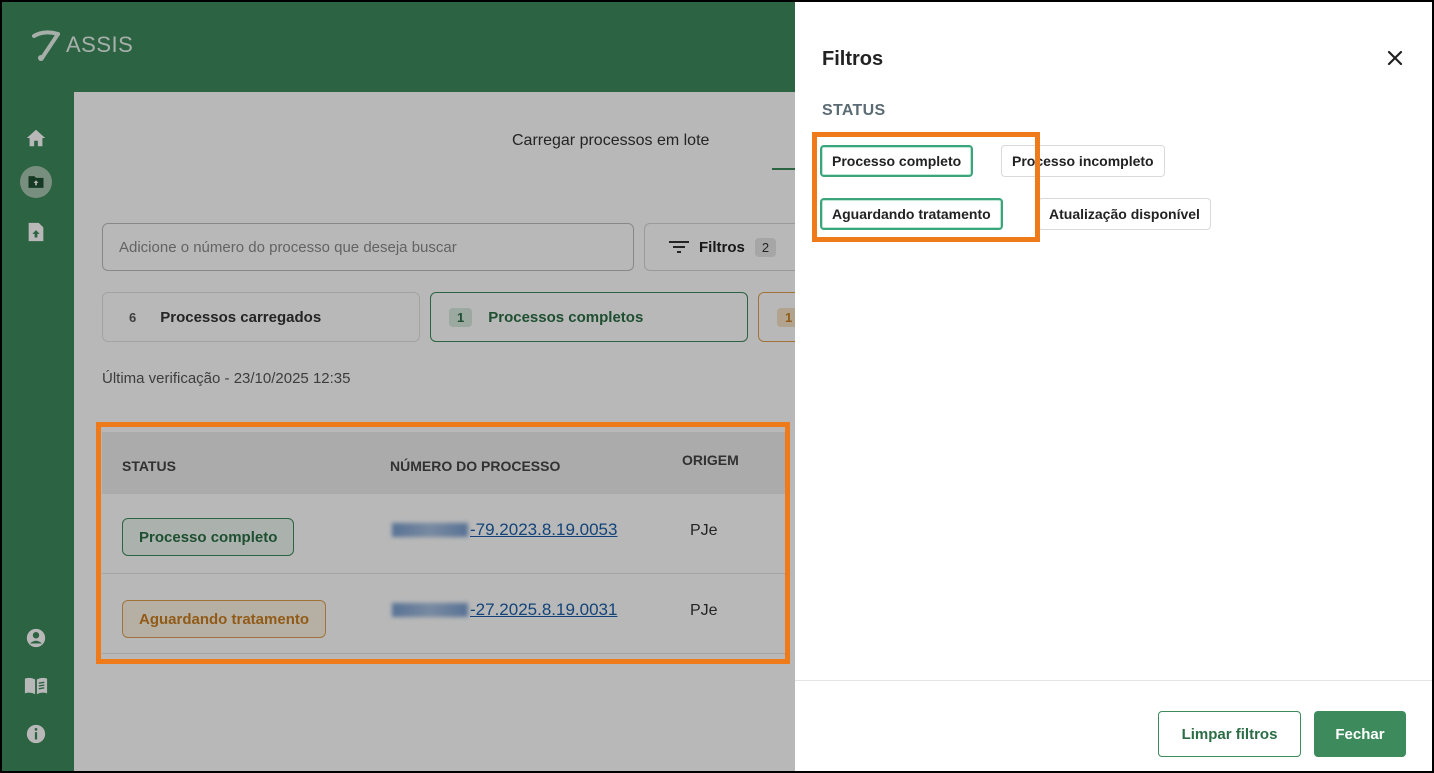  Describe the element at coordinates (1113, 680) in the screenshot. I see `drawer-footer-divider` at that location.